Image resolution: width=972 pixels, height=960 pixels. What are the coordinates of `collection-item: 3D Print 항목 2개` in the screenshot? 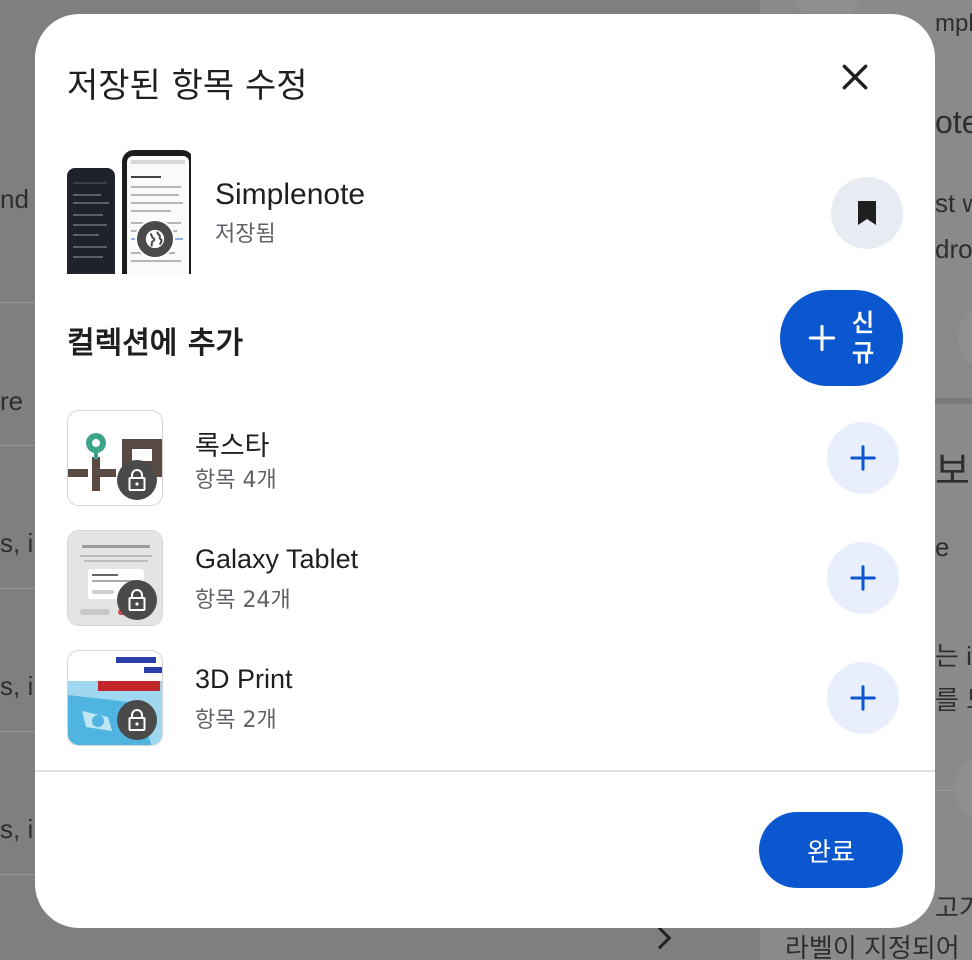 It's located at (485, 698).